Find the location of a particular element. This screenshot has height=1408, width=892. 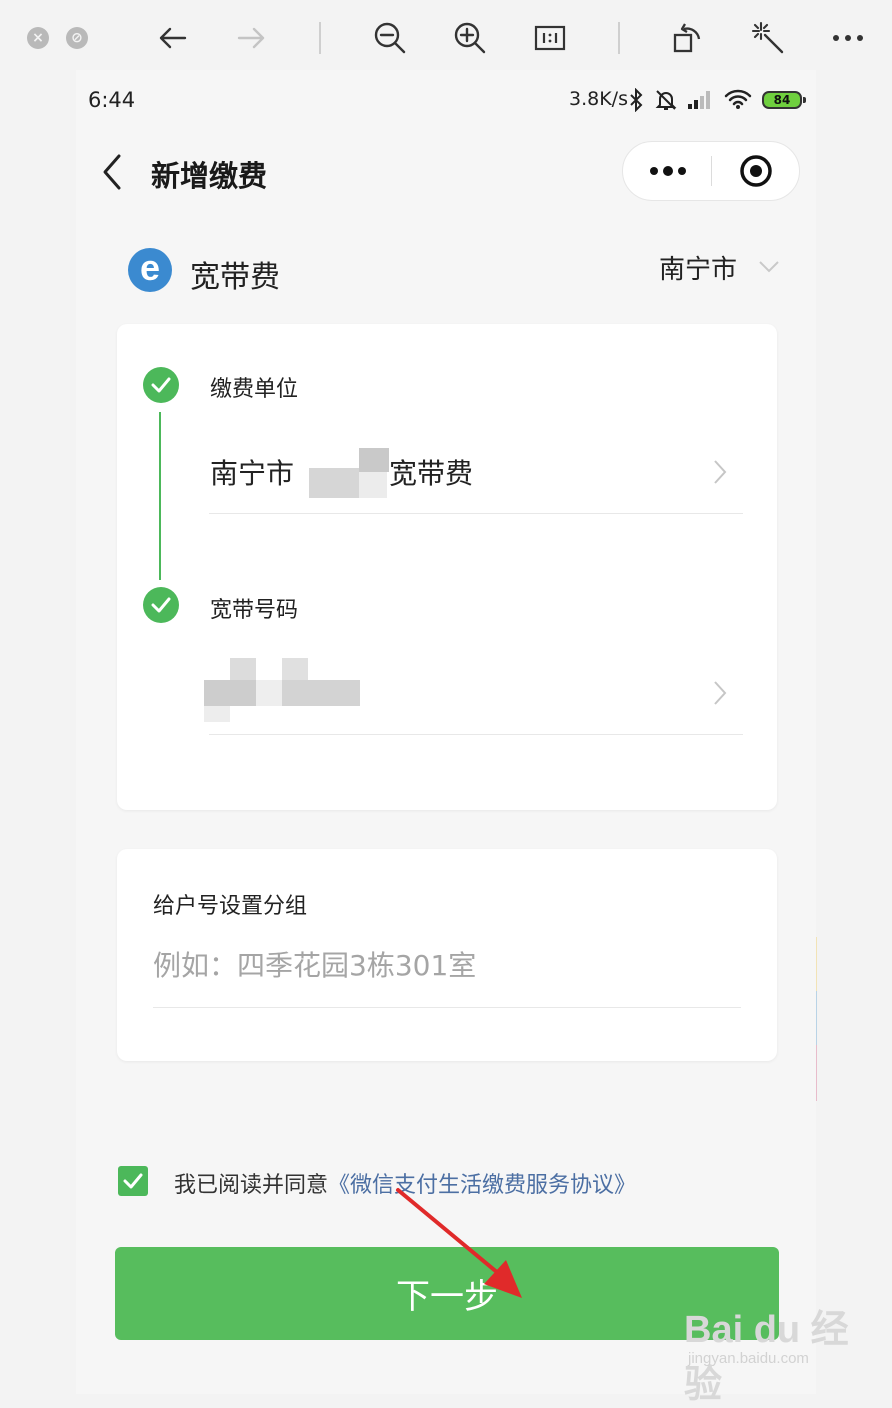

chevron-down-icon is located at coordinates (769, 268).